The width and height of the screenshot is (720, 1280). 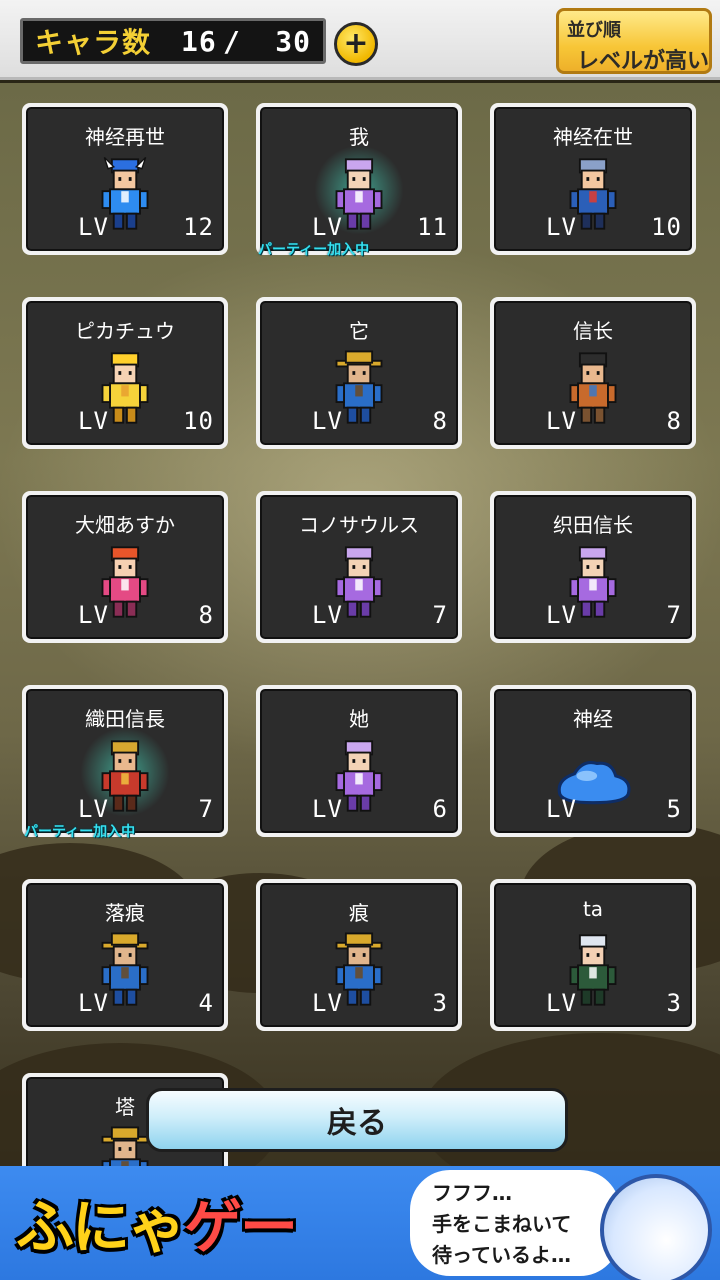 What do you see at coordinates (380, 809) in the screenshot?
I see `character-level: LV 6` at bounding box center [380, 809].